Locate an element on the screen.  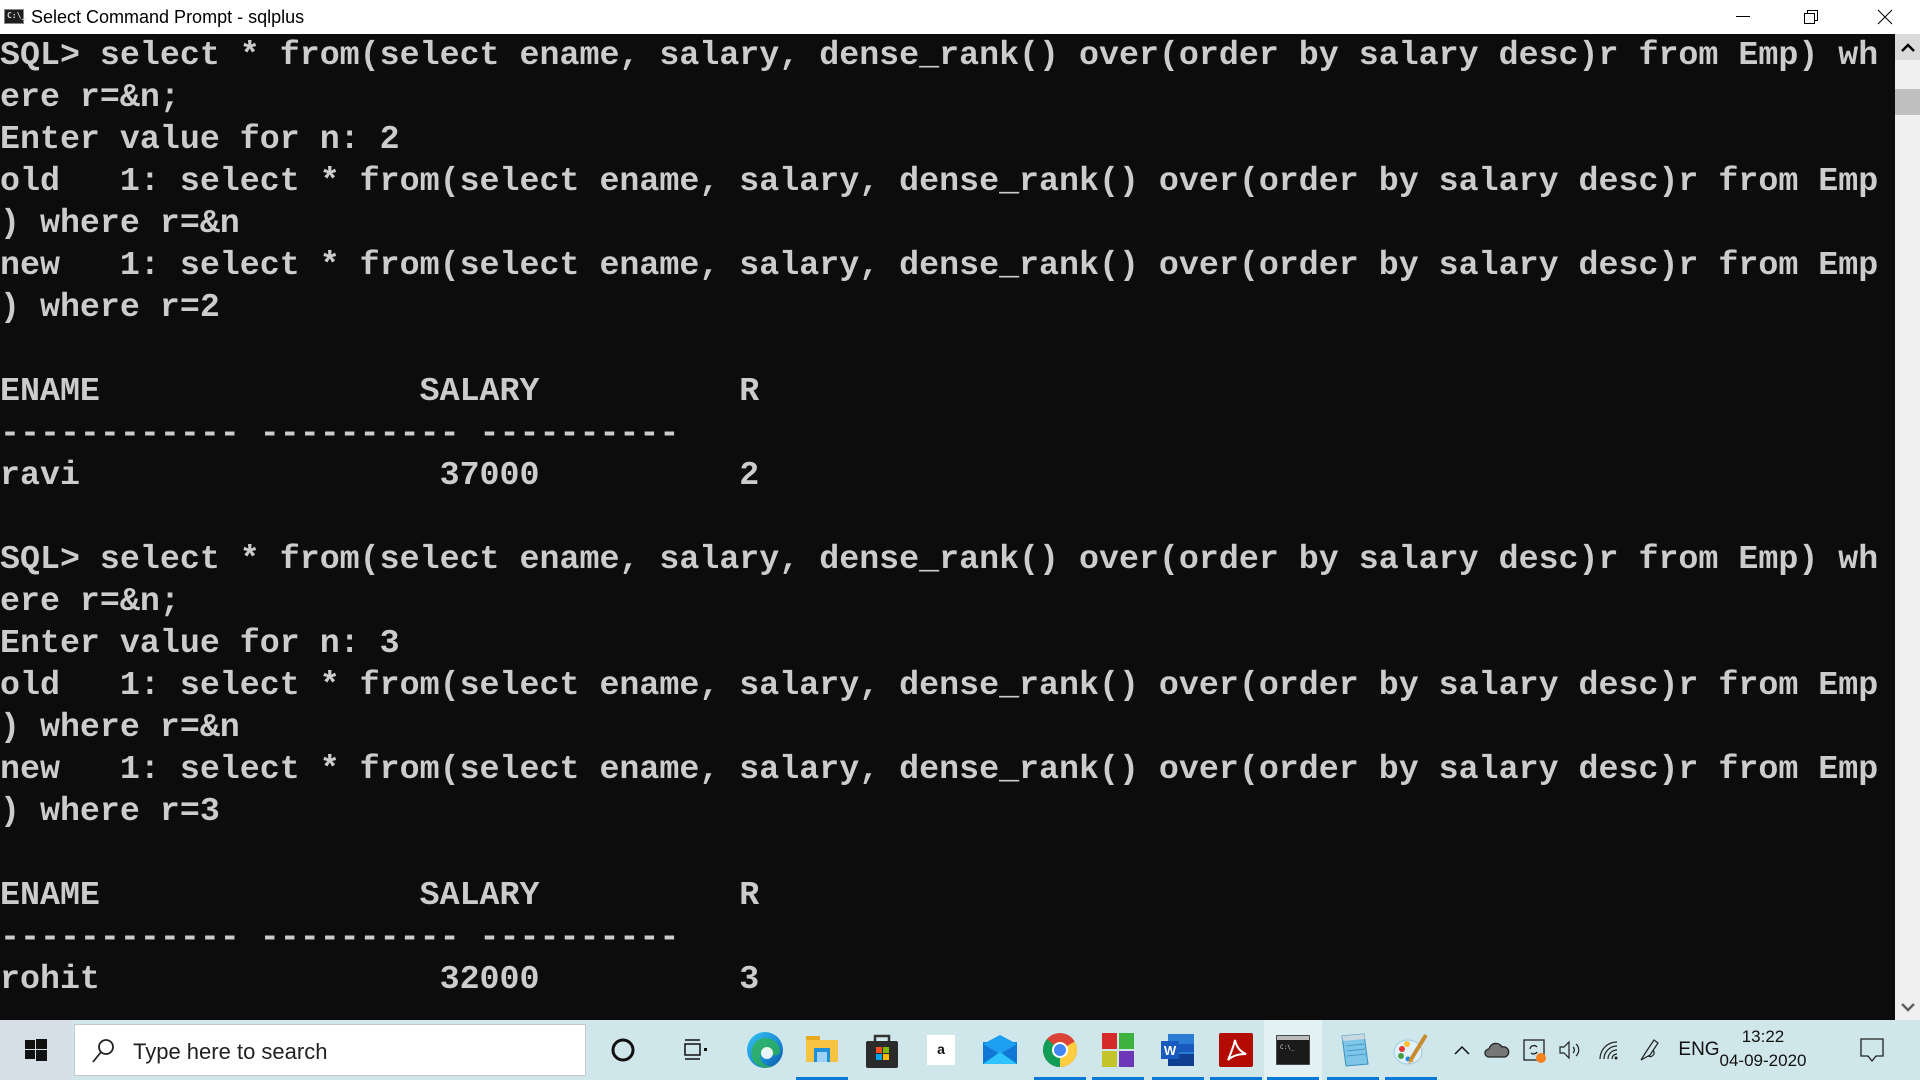
tray-wifi is located at coordinates (1609, 1050).